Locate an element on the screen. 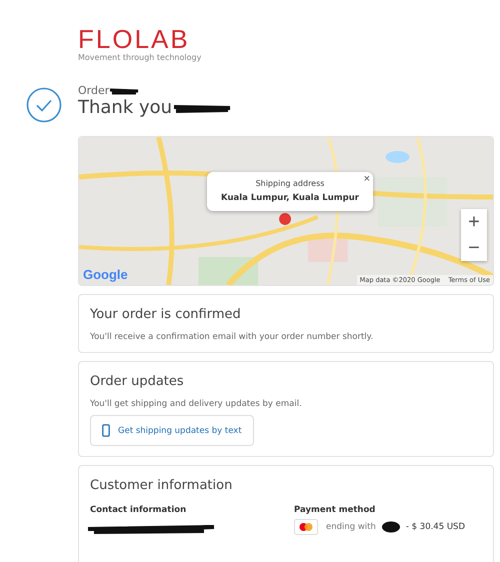 The image size is (500, 562). order-label: Order is located at coordinates (94, 90).